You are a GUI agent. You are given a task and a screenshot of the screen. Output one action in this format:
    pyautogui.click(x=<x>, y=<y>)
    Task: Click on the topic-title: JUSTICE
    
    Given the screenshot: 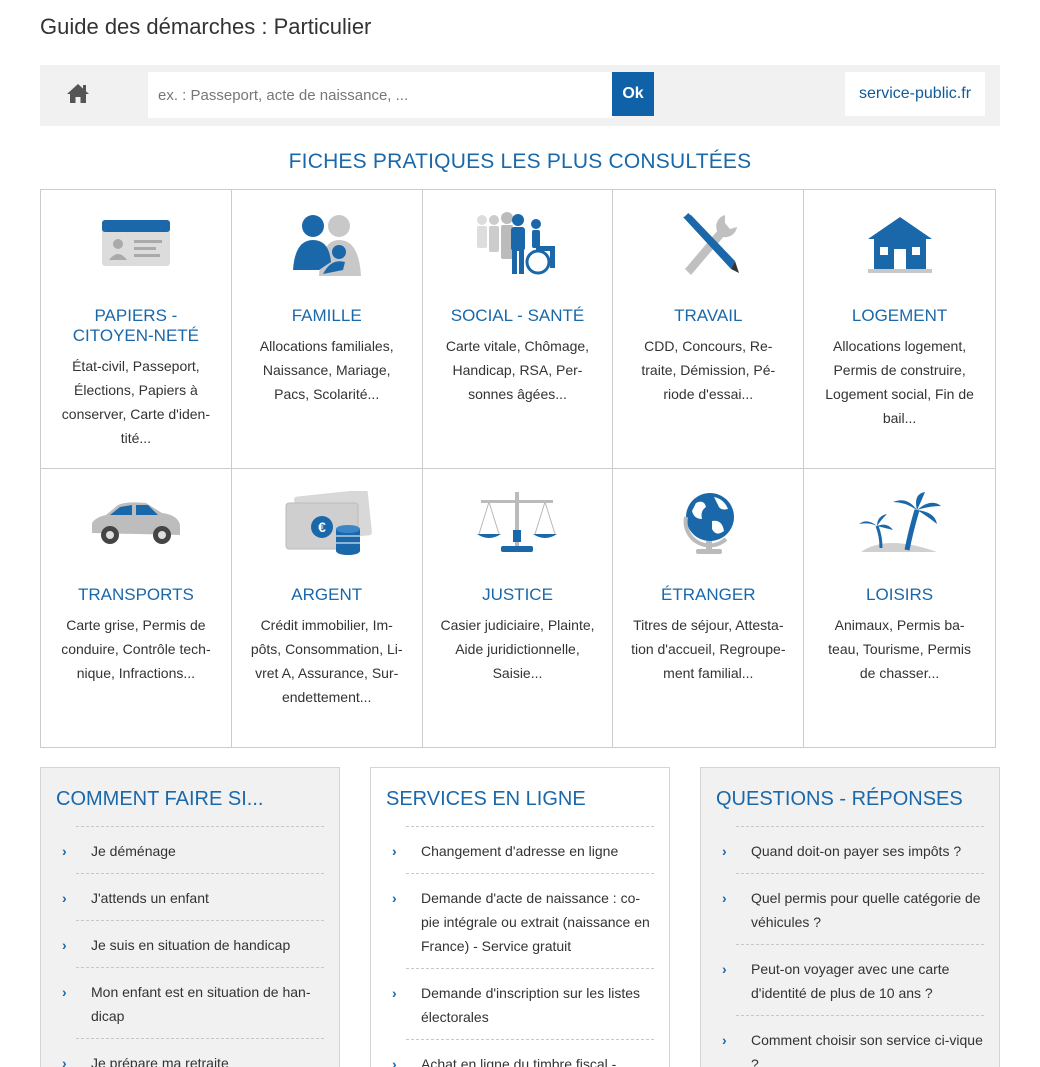 What is the action you would take?
    pyautogui.click(x=517, y=594)
    